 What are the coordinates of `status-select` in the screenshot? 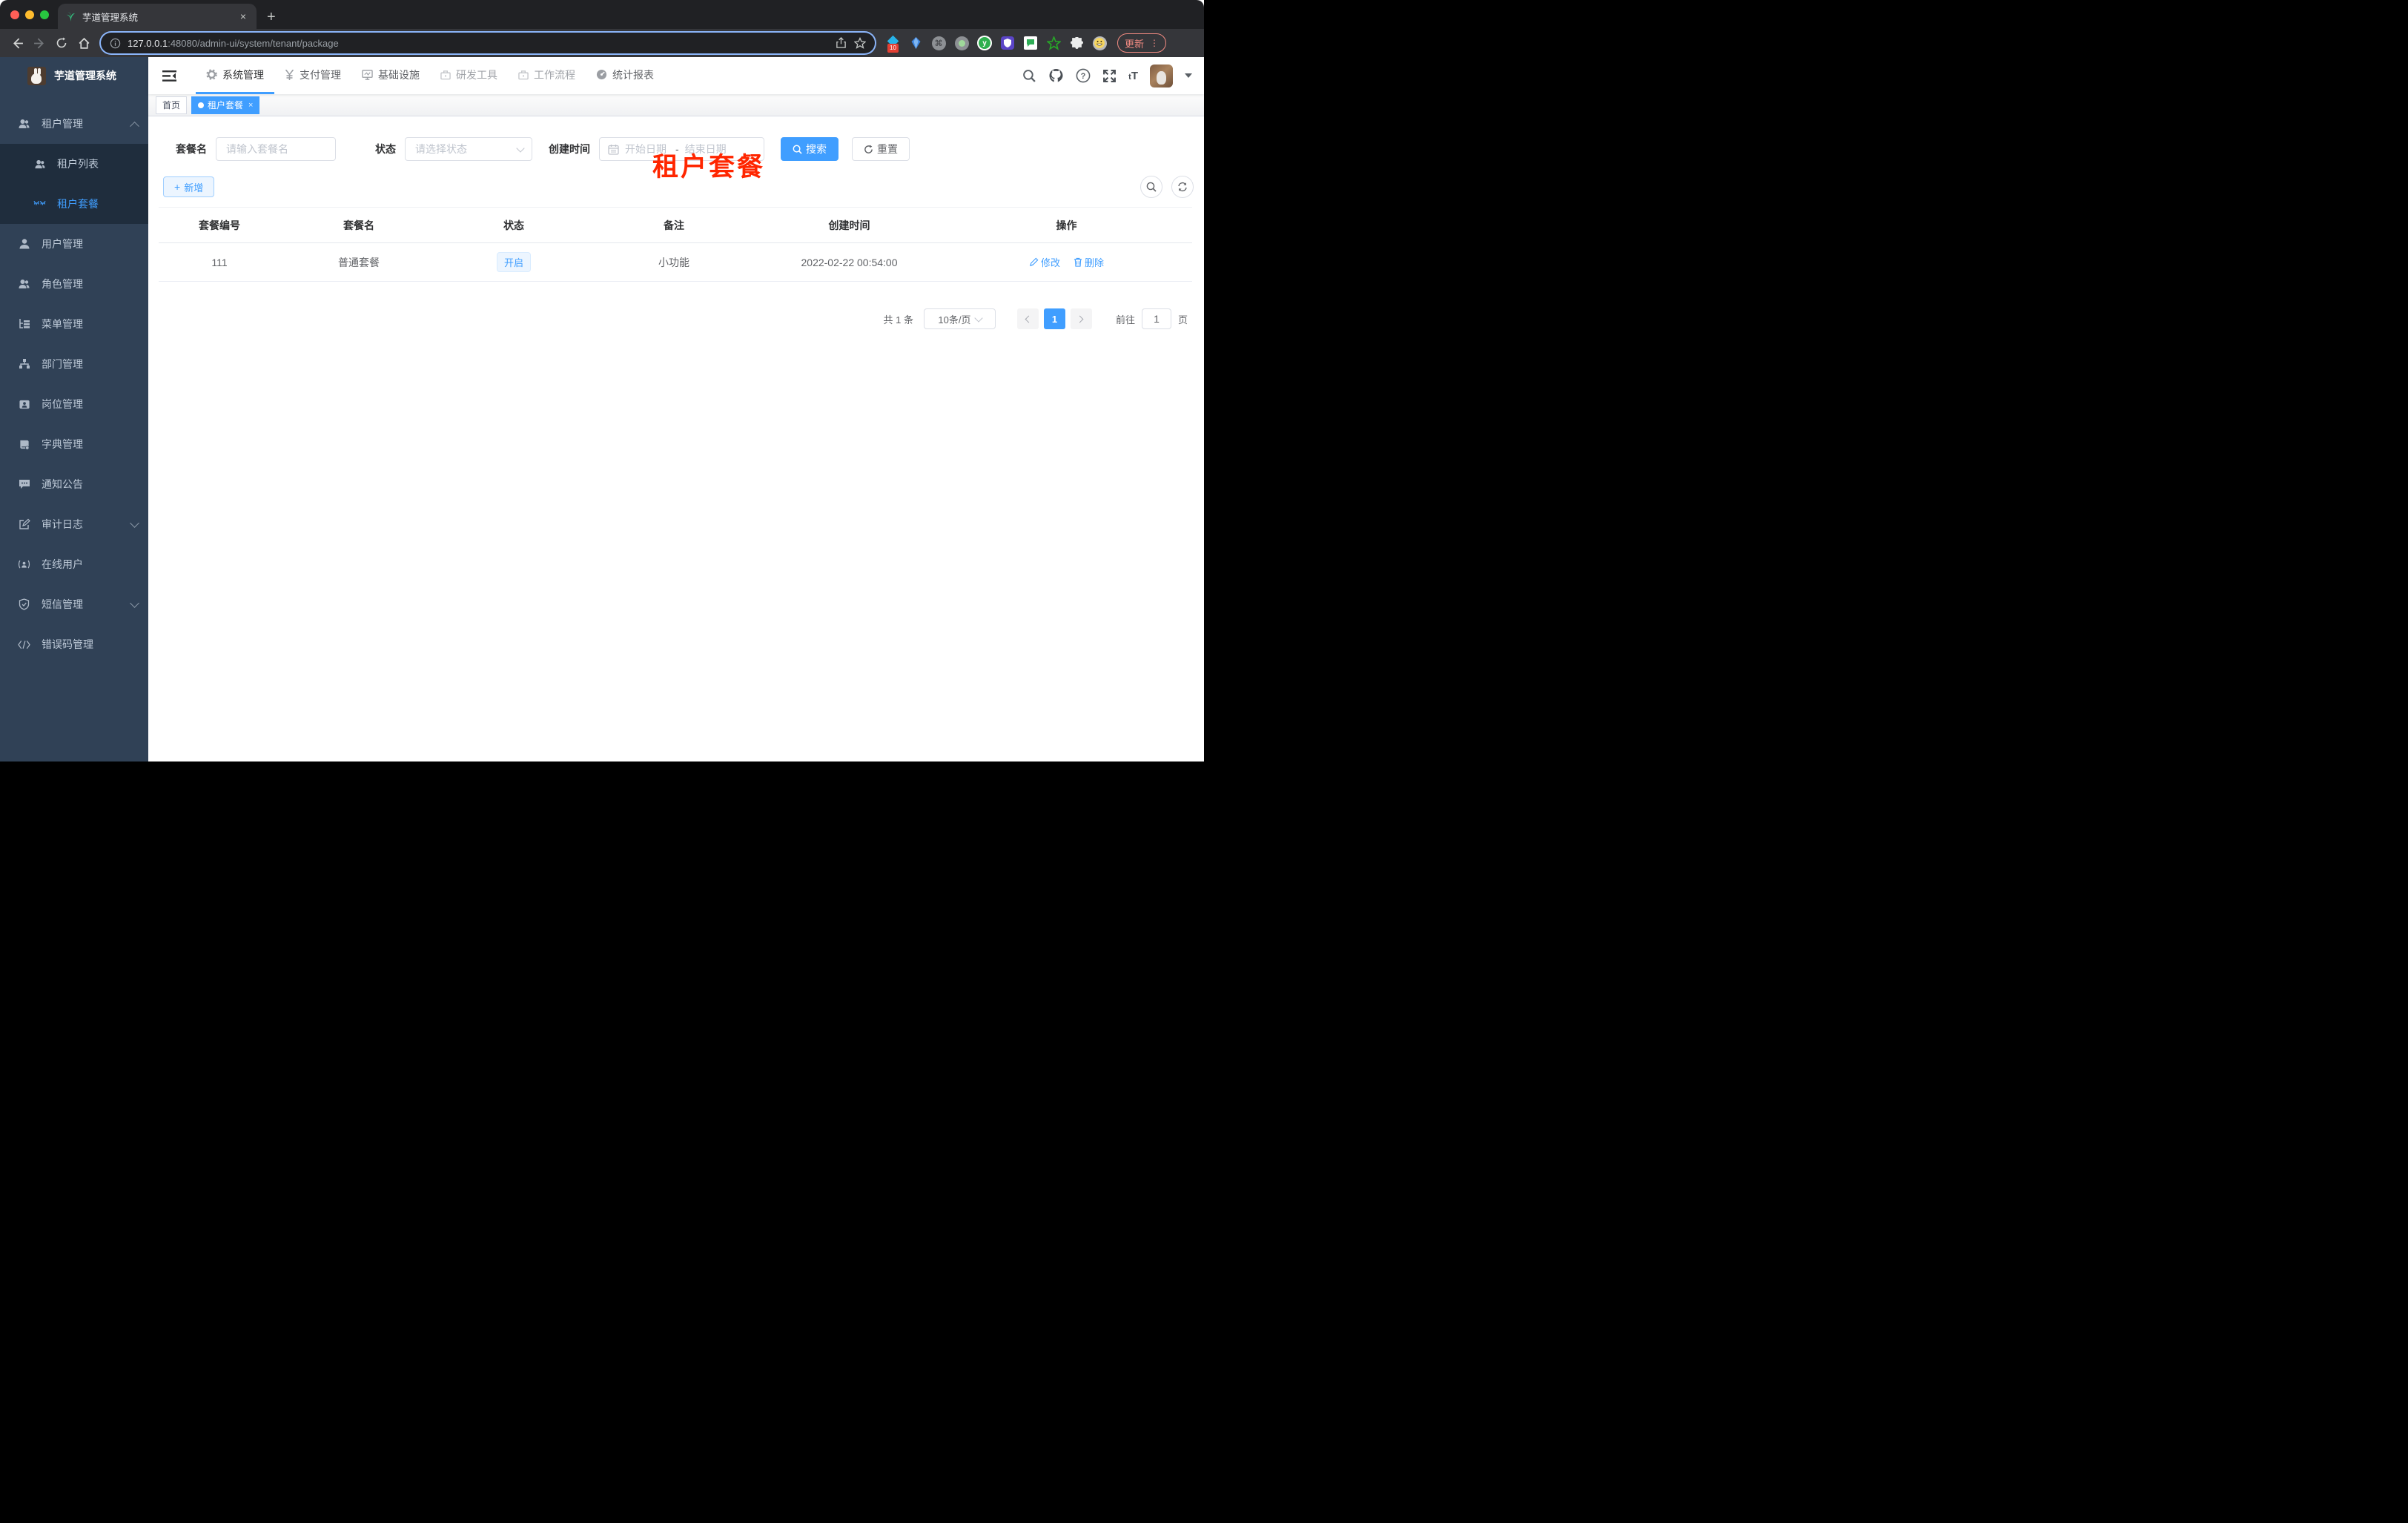 It's located at (469, 149).